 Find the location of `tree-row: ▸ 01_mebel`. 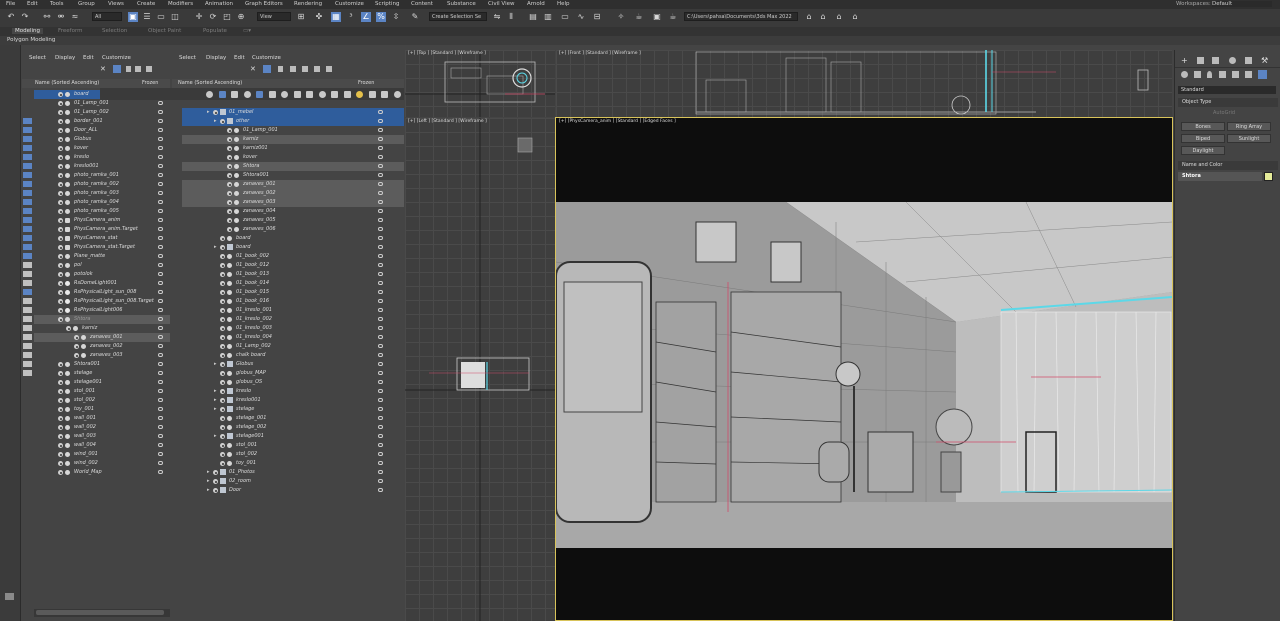

tree-row: ▸ 01_mebel is located at coordinates (293, 112).